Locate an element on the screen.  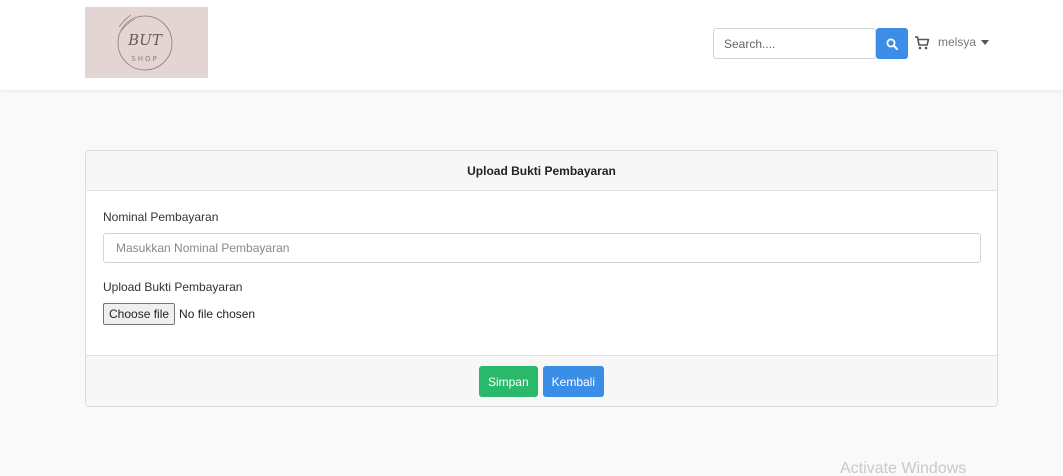
cart-button is located at coordinates (922, 43).